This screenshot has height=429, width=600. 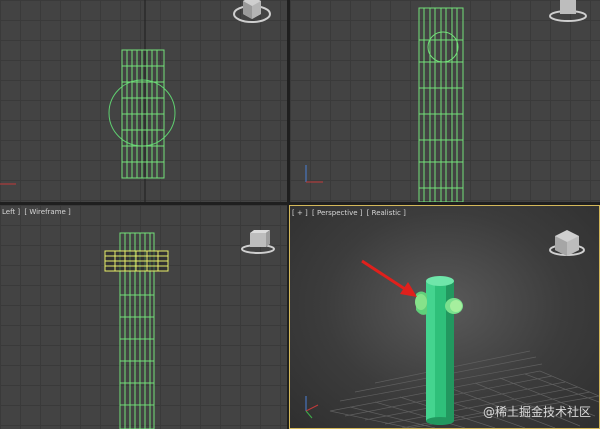 What do you see at coordinates (136, 261) in the screenshot?
I see `wire-handle` at bounding box center [136, 261].